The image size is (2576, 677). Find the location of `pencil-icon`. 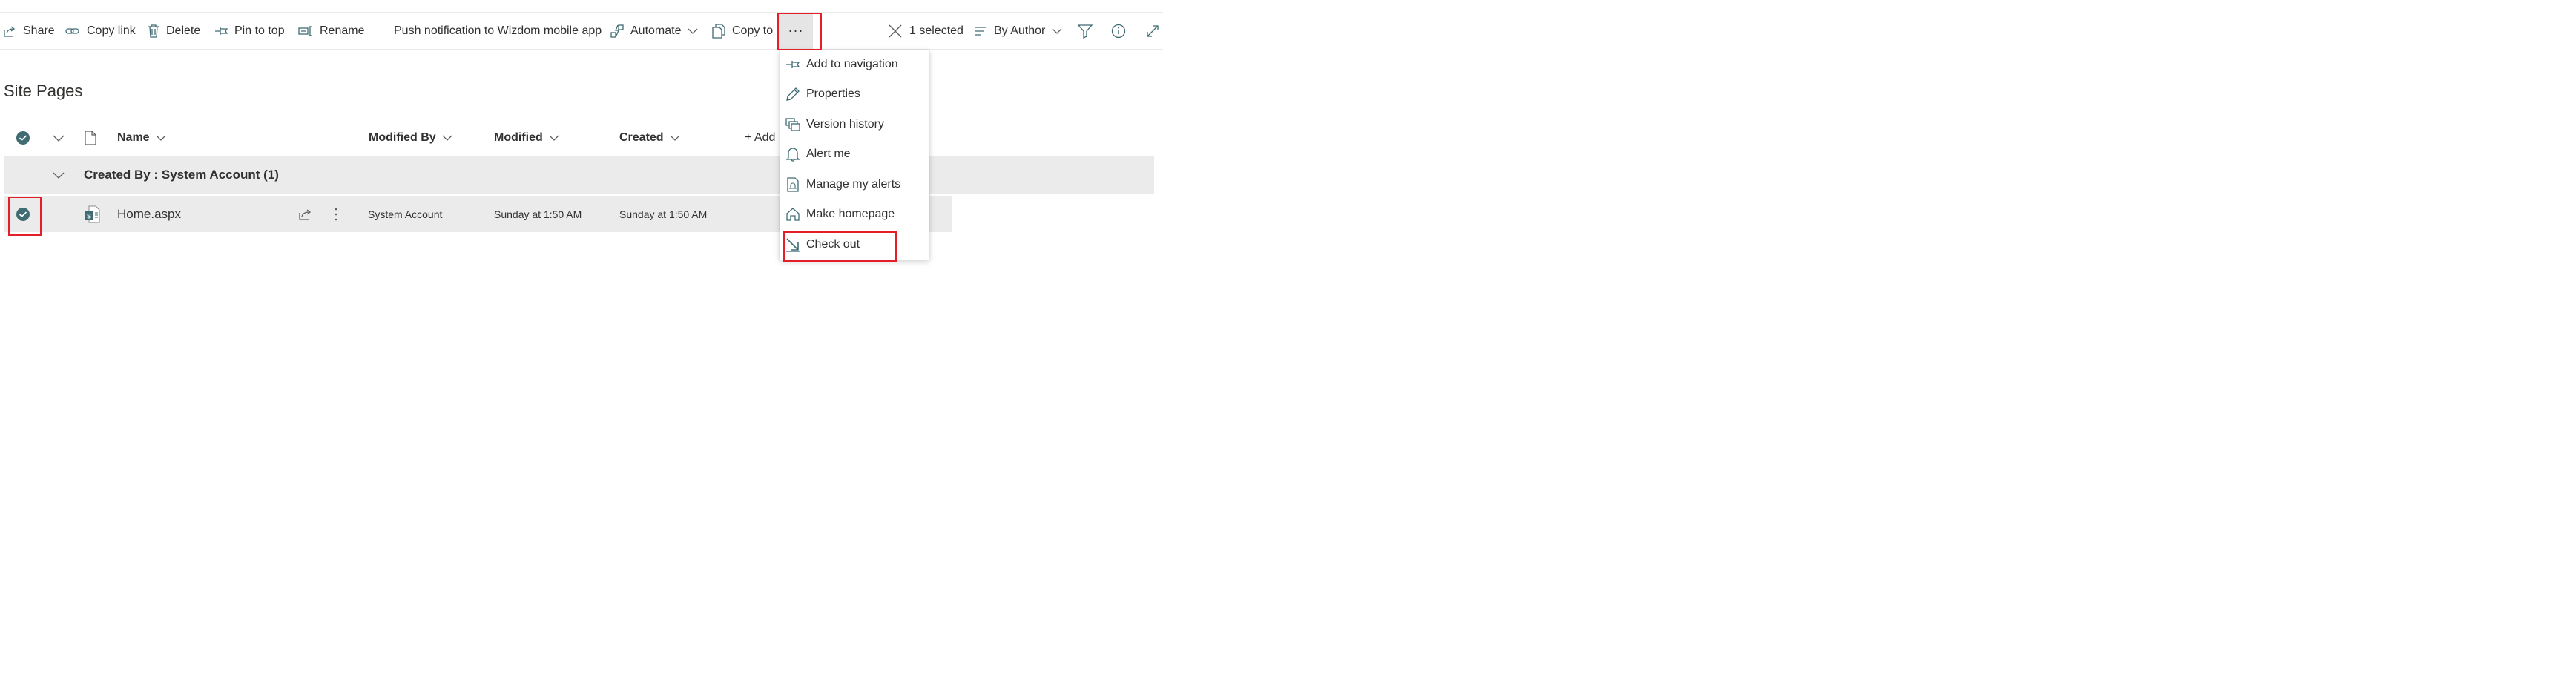

pencil-icon is located at coordinates (793, 94).